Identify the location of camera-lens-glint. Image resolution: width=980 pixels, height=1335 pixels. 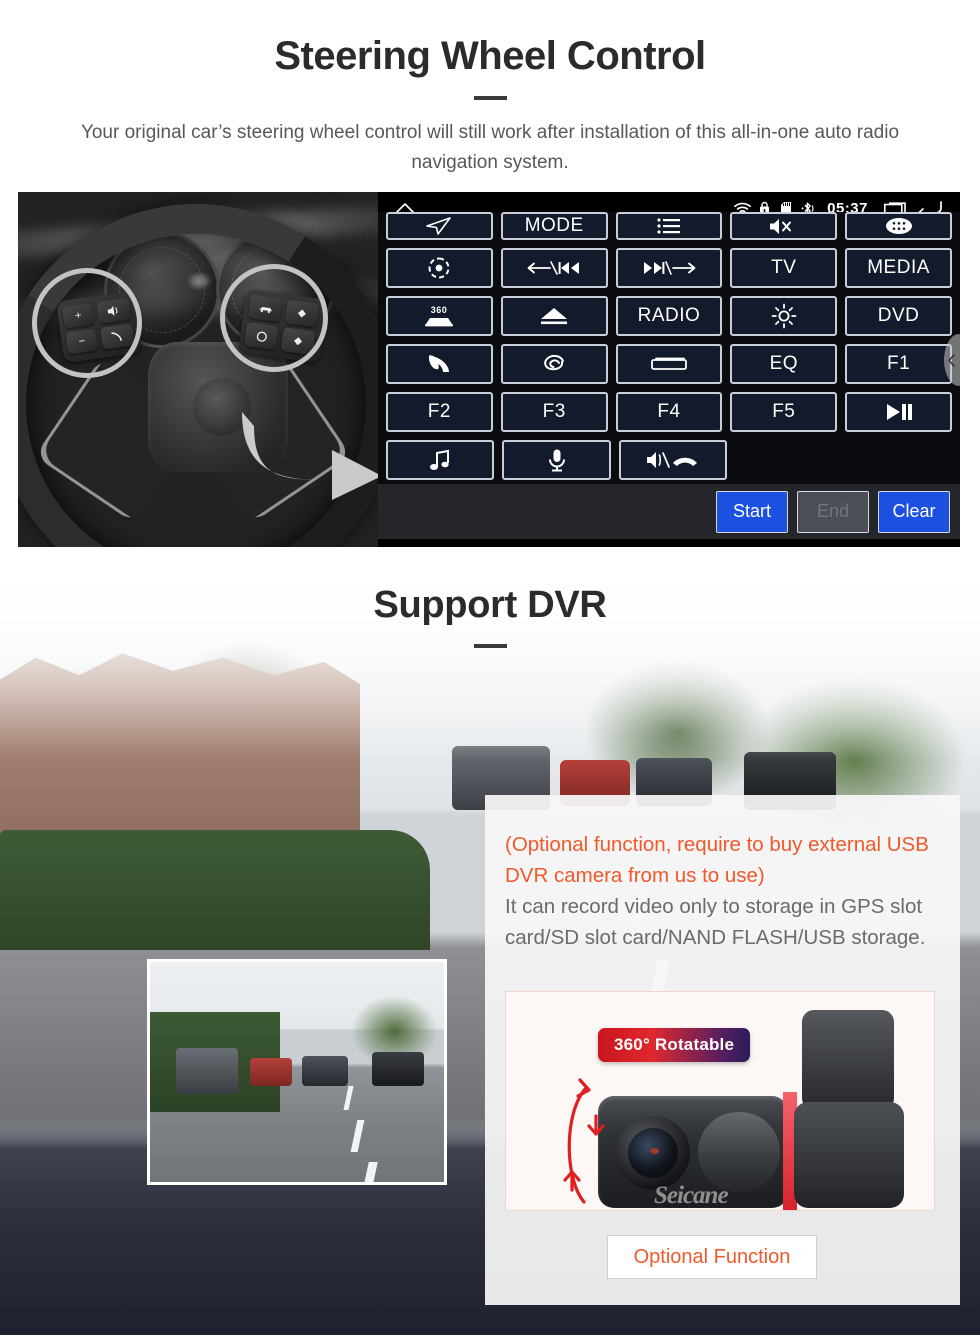
(654, 1151).